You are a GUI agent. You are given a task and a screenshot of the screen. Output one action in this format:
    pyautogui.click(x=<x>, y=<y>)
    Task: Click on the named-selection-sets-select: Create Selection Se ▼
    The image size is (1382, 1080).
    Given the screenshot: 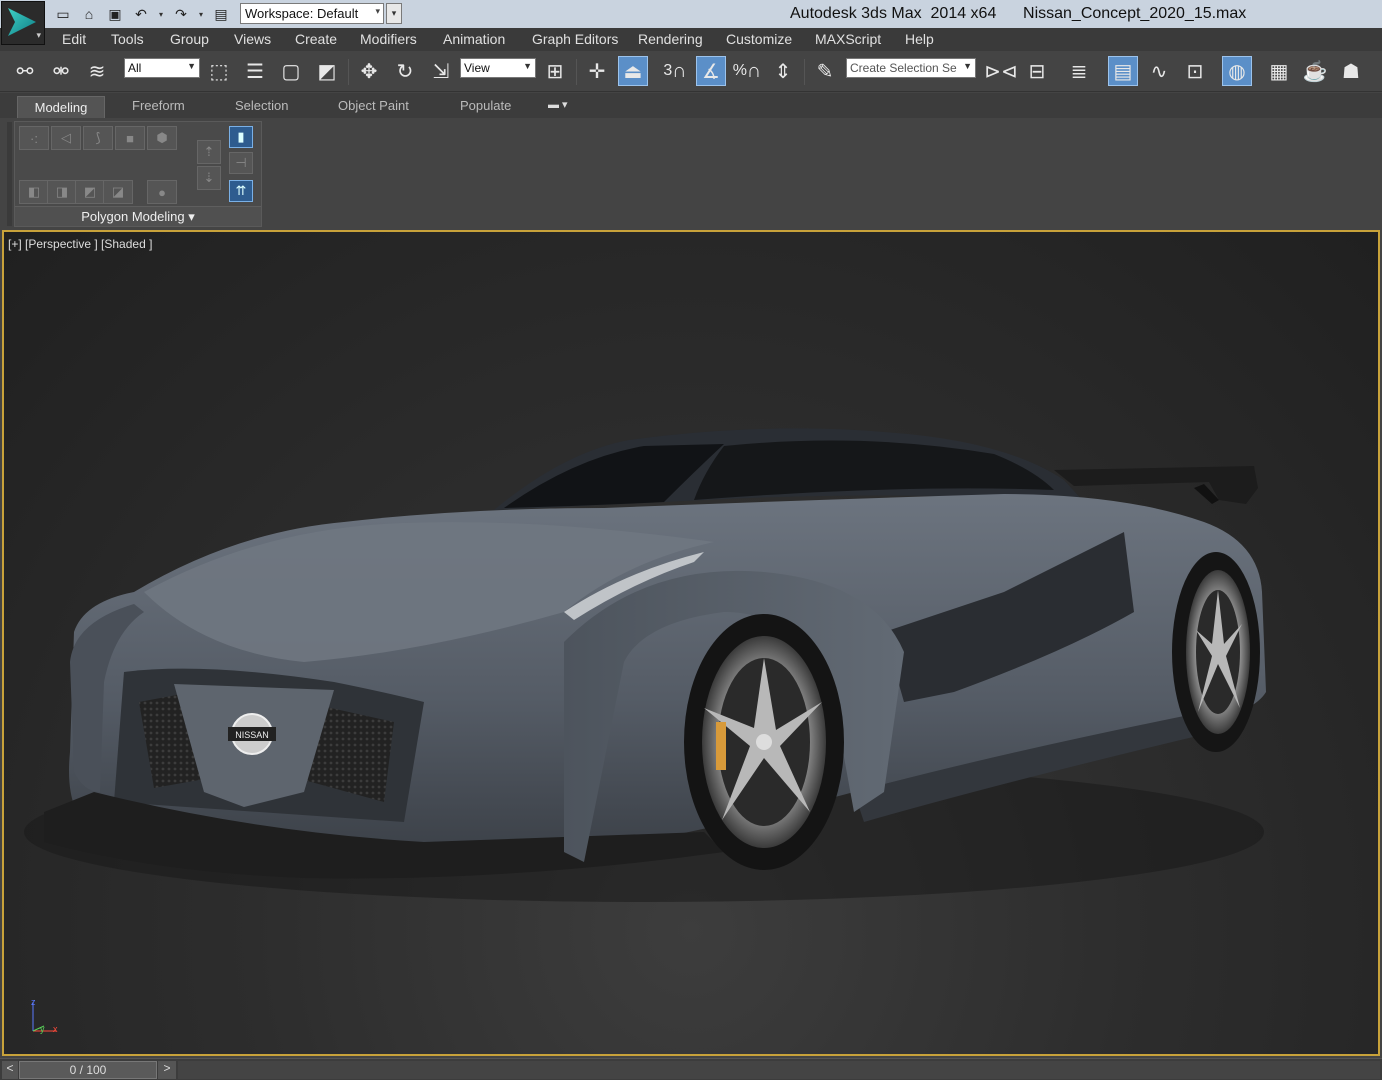 What is the action you would take?
    pyautogui.click(x=911, y=68)
    